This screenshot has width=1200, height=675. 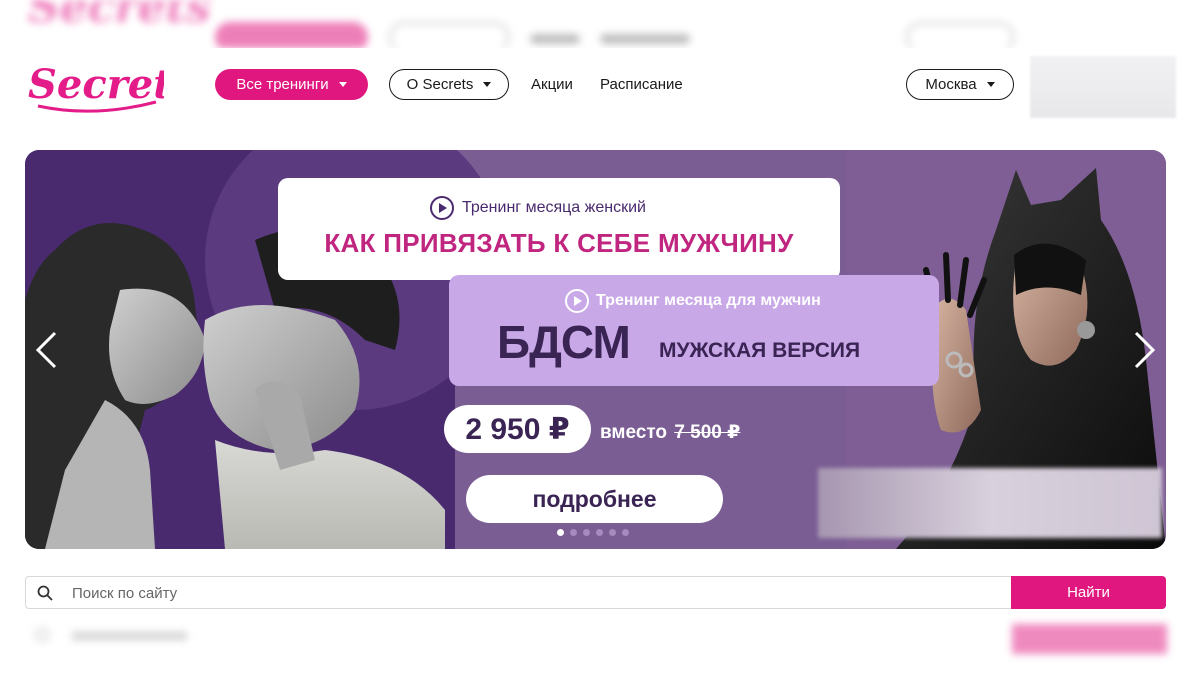 I want to click on search-icon, so click(x=45, y=593).